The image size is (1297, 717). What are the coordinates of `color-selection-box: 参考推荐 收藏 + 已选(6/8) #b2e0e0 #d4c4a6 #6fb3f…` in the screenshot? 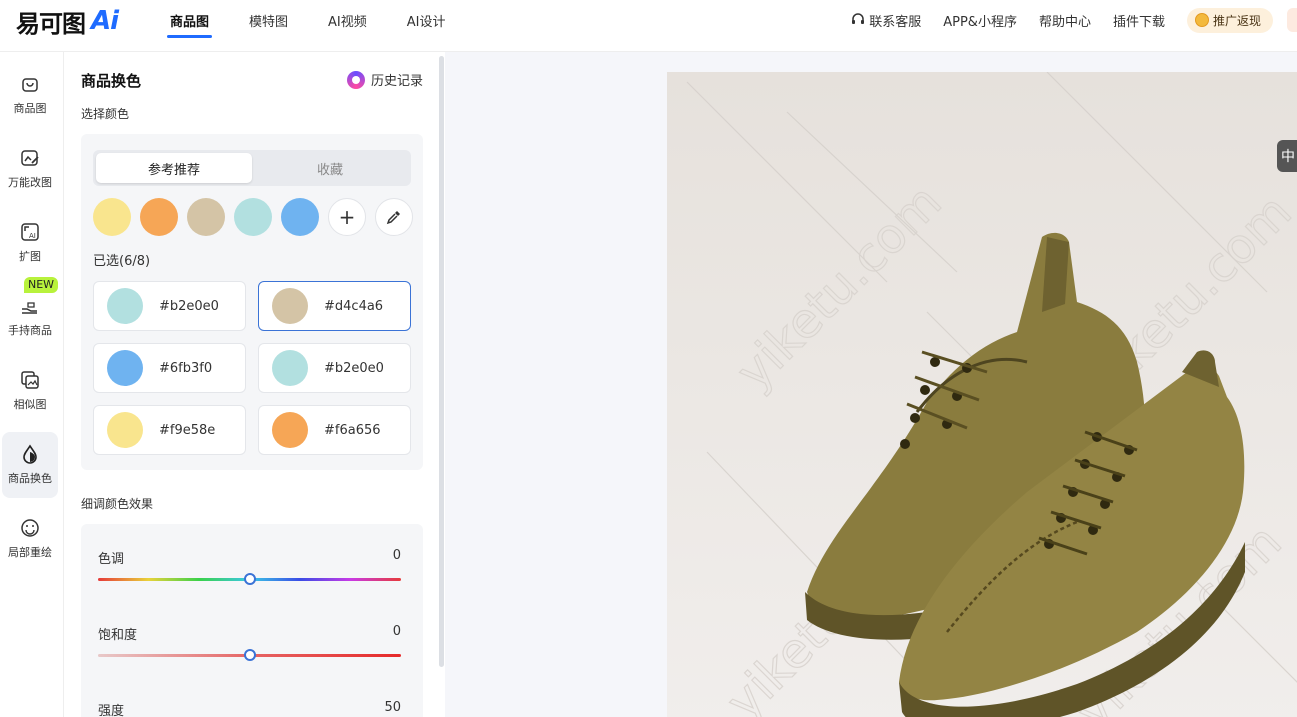 It's located at (252, 302).